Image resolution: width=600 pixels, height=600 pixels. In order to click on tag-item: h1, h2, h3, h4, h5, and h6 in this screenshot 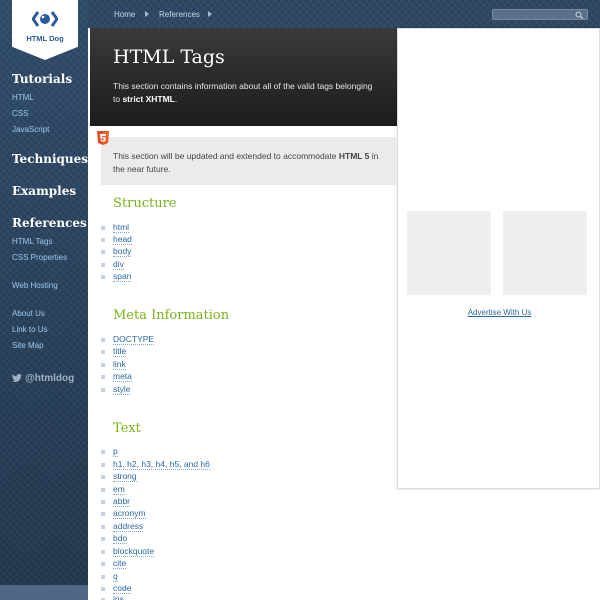, I will do `click(155, 464)`.